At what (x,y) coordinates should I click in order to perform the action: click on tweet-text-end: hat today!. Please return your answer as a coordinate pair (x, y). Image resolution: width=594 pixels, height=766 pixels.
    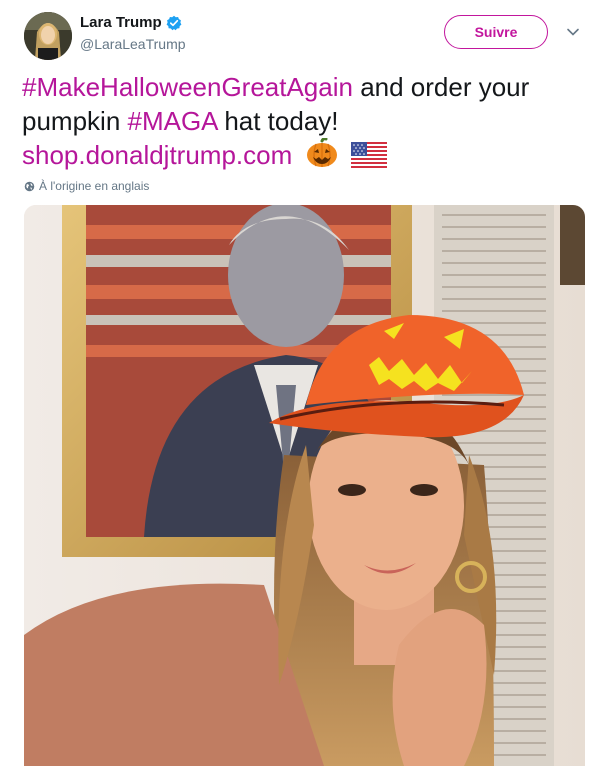
    Looking at the image, I should click on (278, 121).